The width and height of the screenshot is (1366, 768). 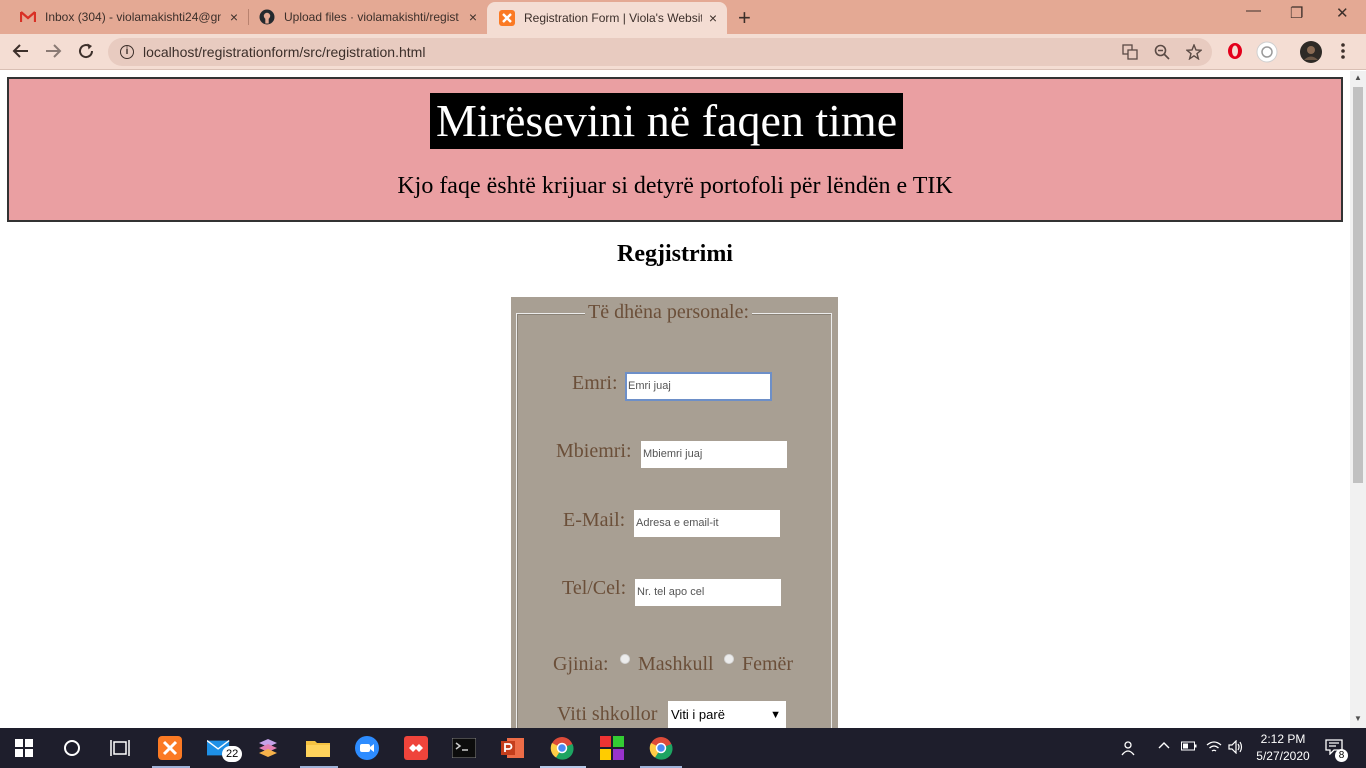 What do you see at coordinates (1164, 747) in the screenshot?
I see `show-hidden-icons-icon` at bounding box center [1164, 747].